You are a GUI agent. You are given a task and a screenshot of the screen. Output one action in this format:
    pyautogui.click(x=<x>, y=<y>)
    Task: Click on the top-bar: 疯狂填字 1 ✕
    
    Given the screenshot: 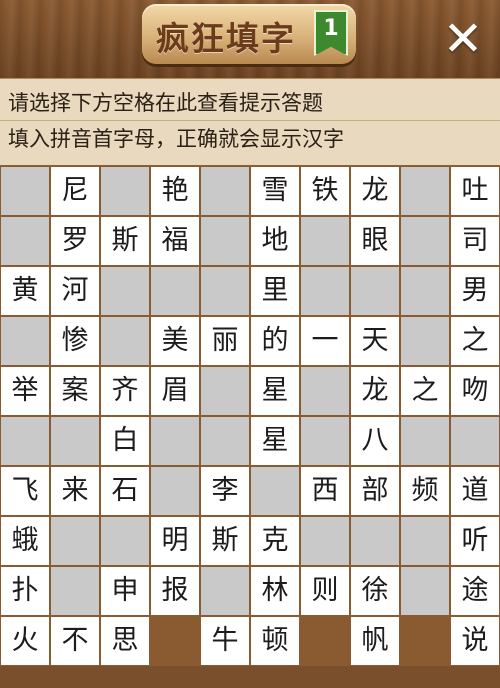 What is the action you would take?
    pyautogui.click(x=250, y=39)
    